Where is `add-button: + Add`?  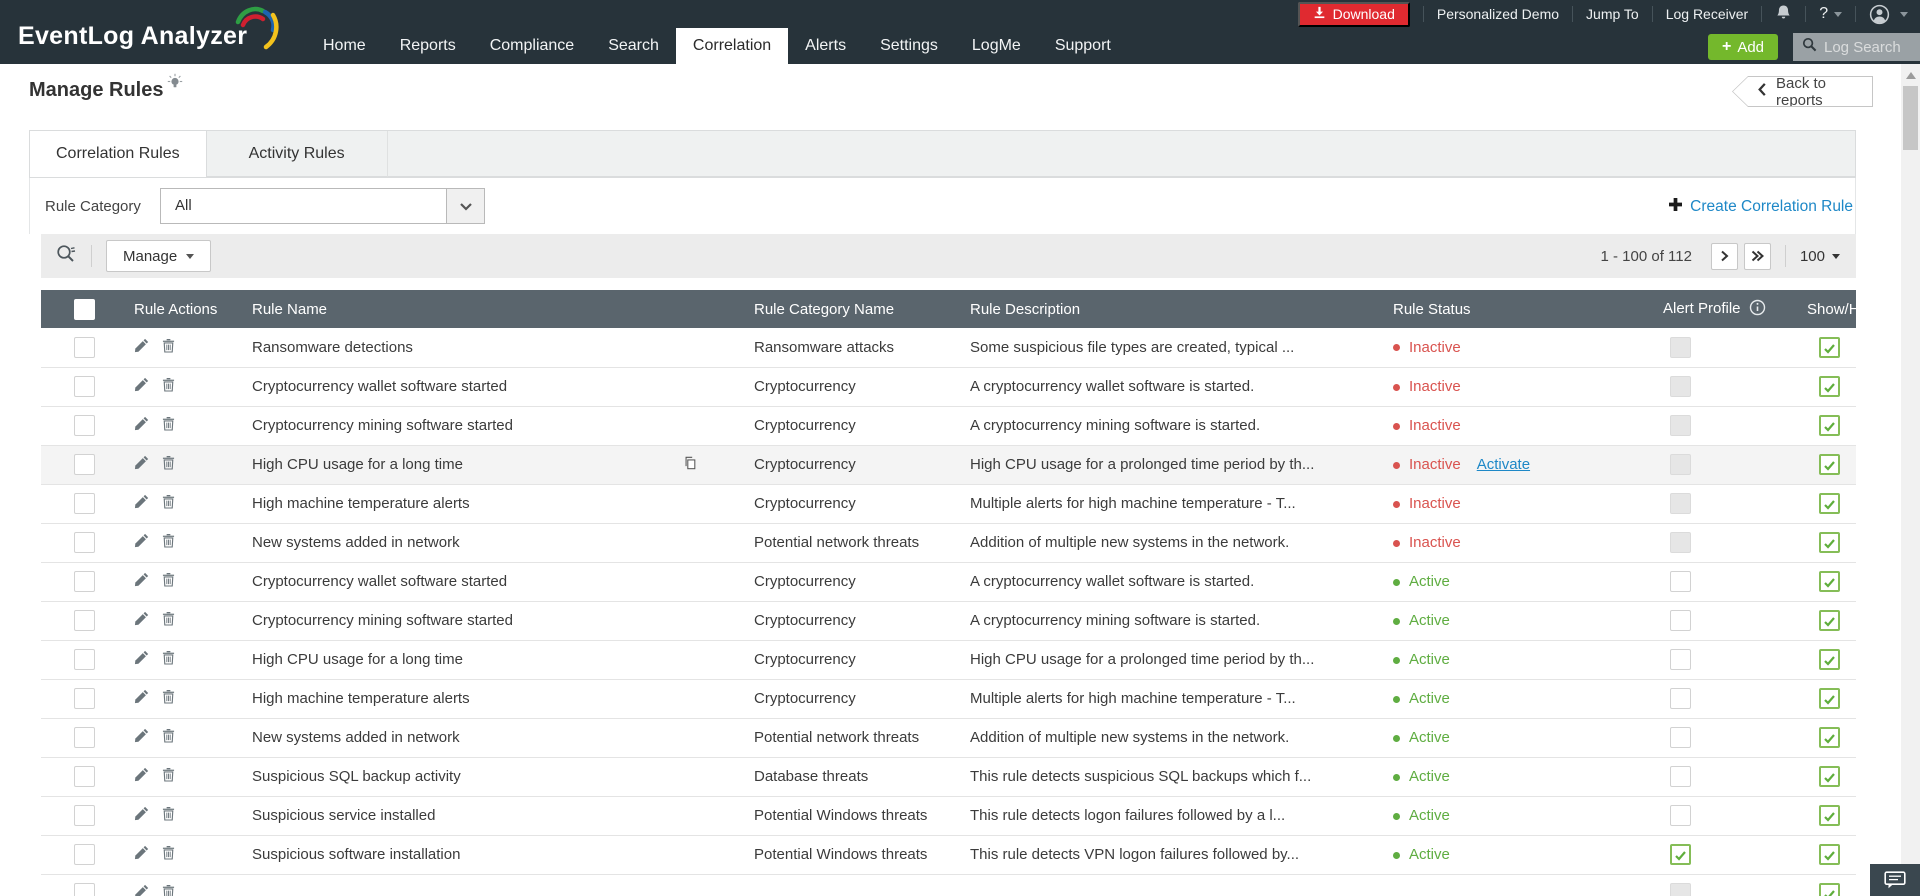 add-button: + Add is located at coordinates (1743, 47).